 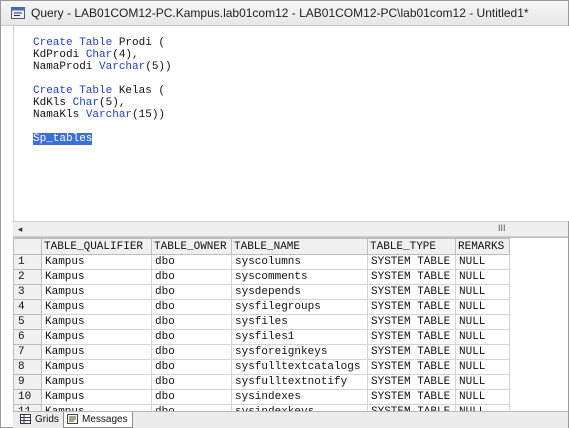 I want to click on column-header: TABLE_OWNER, so click(x=191, y=246).